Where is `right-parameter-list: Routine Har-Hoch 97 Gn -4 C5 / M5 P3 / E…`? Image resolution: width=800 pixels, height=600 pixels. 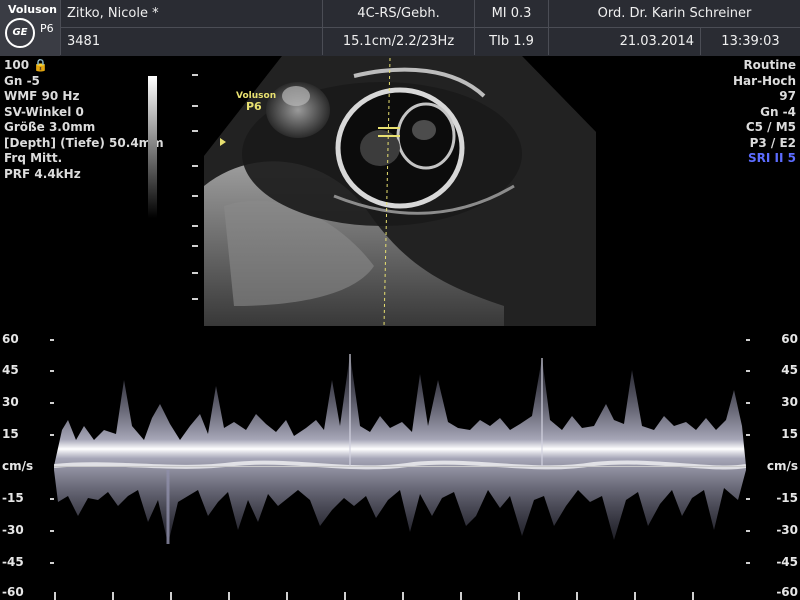 right-parameter-list: Routine Har-Hoch 97 Gn -4 C5 / M5 P3 / E… is located at coordinates (764, 112).